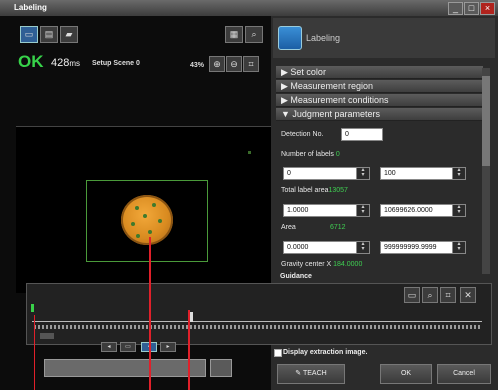 The image size is (498, 390). What do you see at coordinates (416, 173) in the screenshot?
I see `labels-max-field: 100` at bounding box center [416, 173].